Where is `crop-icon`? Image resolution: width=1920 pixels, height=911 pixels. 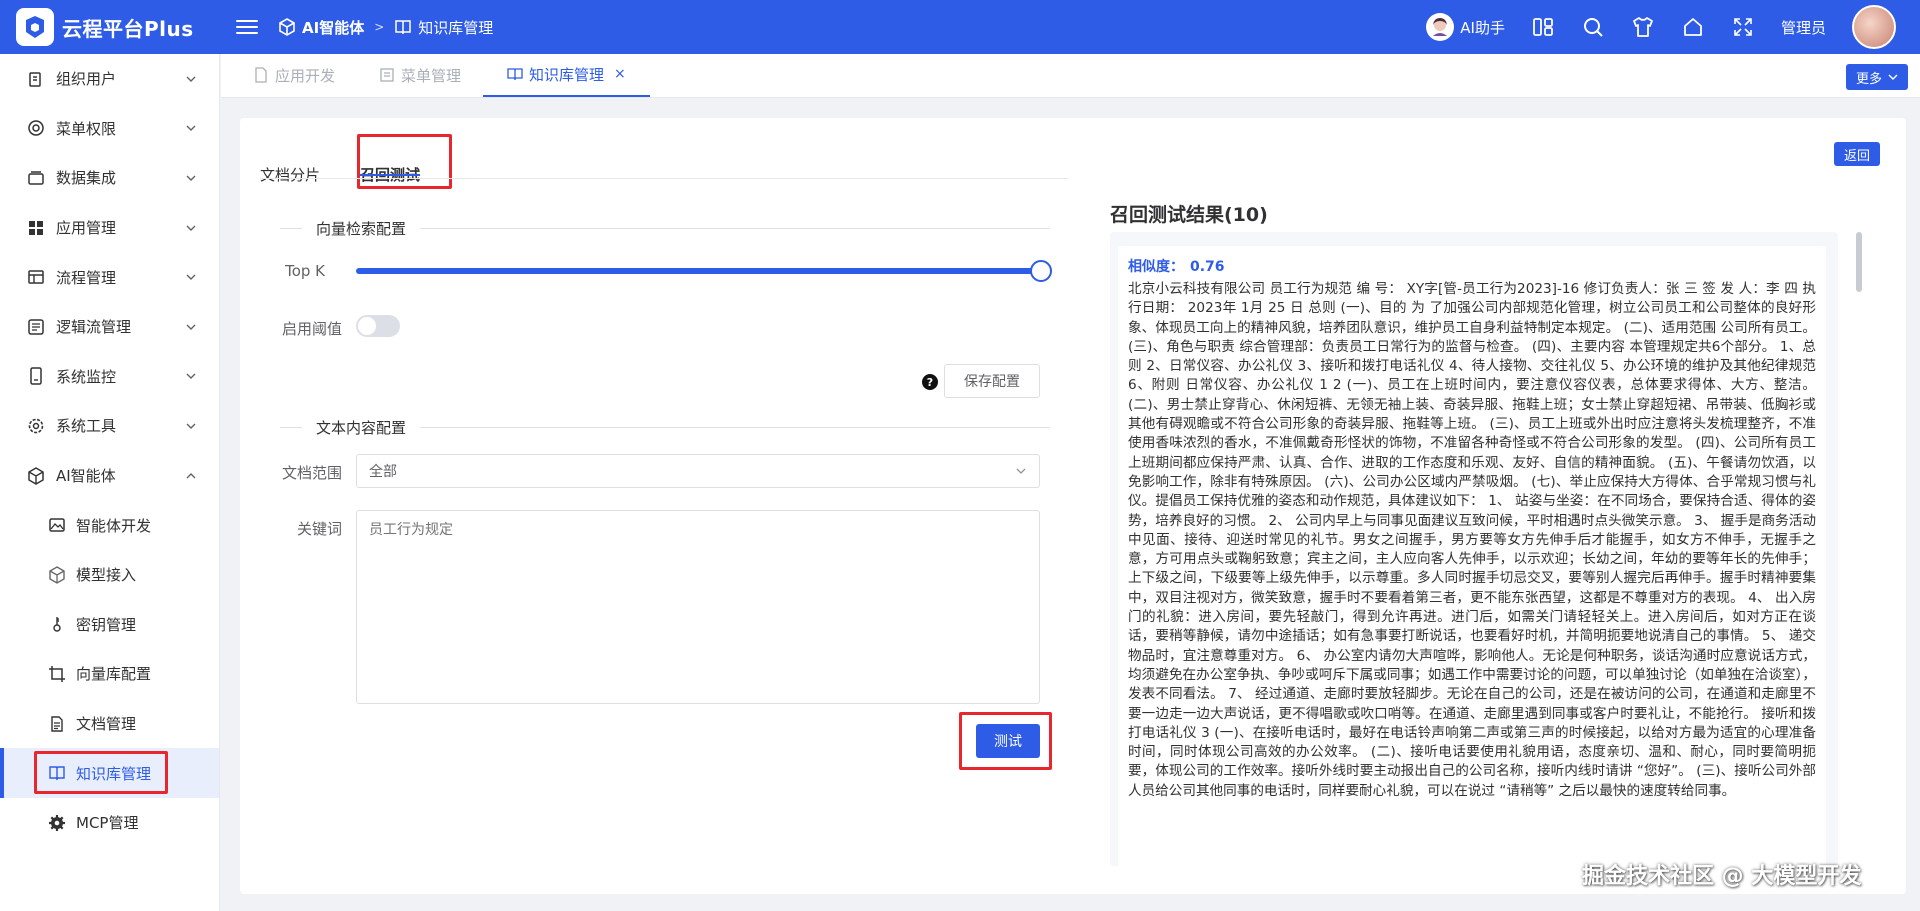
crop-icon is located at coordinates (57, 674).